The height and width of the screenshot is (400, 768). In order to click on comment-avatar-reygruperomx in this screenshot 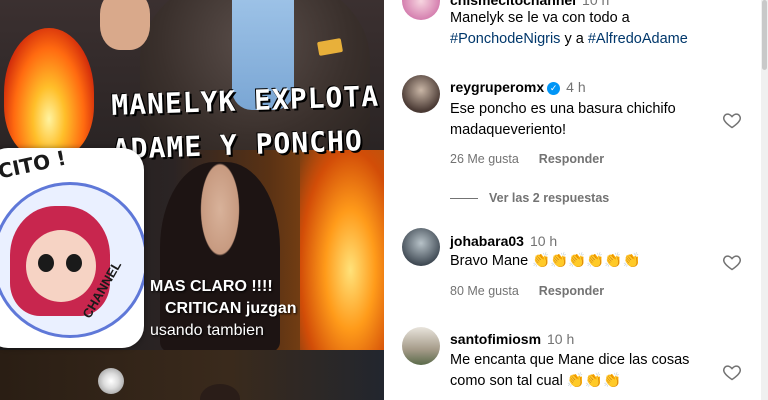, I will do `click(421, 94)`.